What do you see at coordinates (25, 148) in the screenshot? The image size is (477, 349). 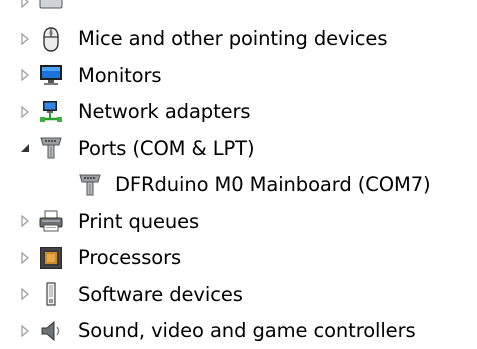 I see `collapse-arrow-icon` at bounding box center [25, 148].